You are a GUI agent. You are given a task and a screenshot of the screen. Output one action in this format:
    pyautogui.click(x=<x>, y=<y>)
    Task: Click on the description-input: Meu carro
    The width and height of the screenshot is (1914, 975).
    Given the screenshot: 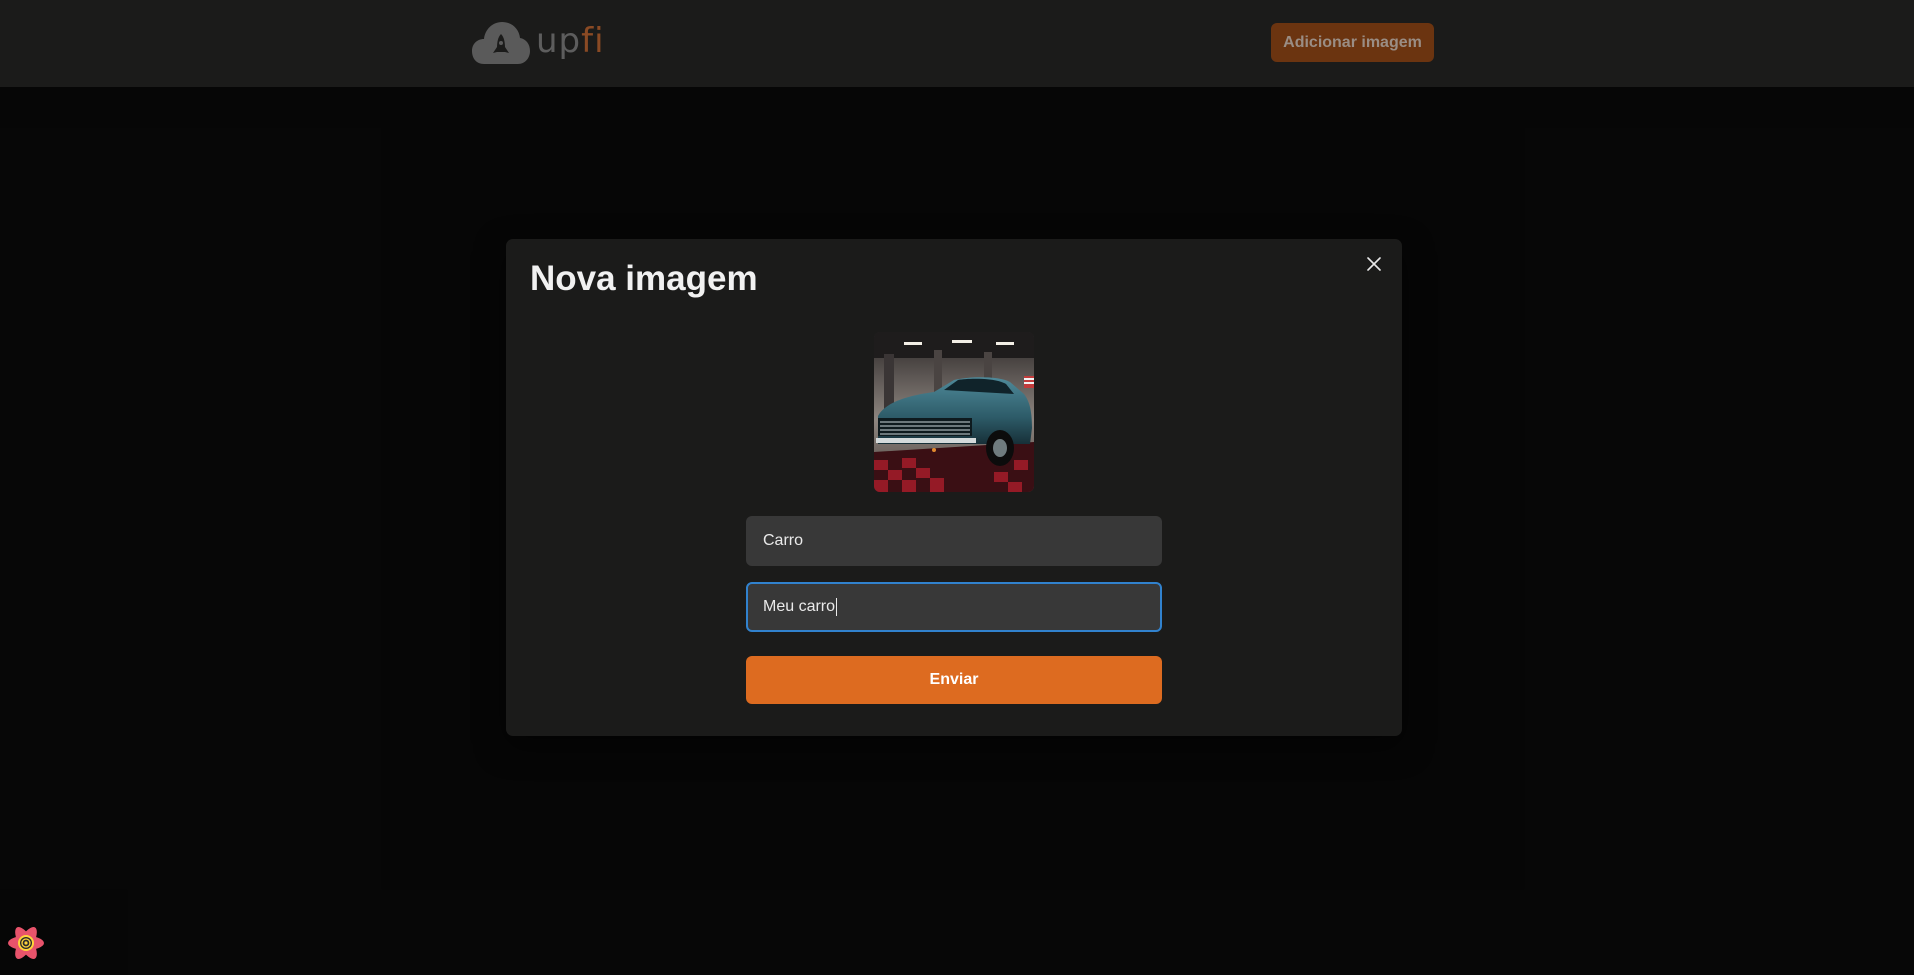 What is the action you would take?
    pyautogui.click(x=954, y=607)
    